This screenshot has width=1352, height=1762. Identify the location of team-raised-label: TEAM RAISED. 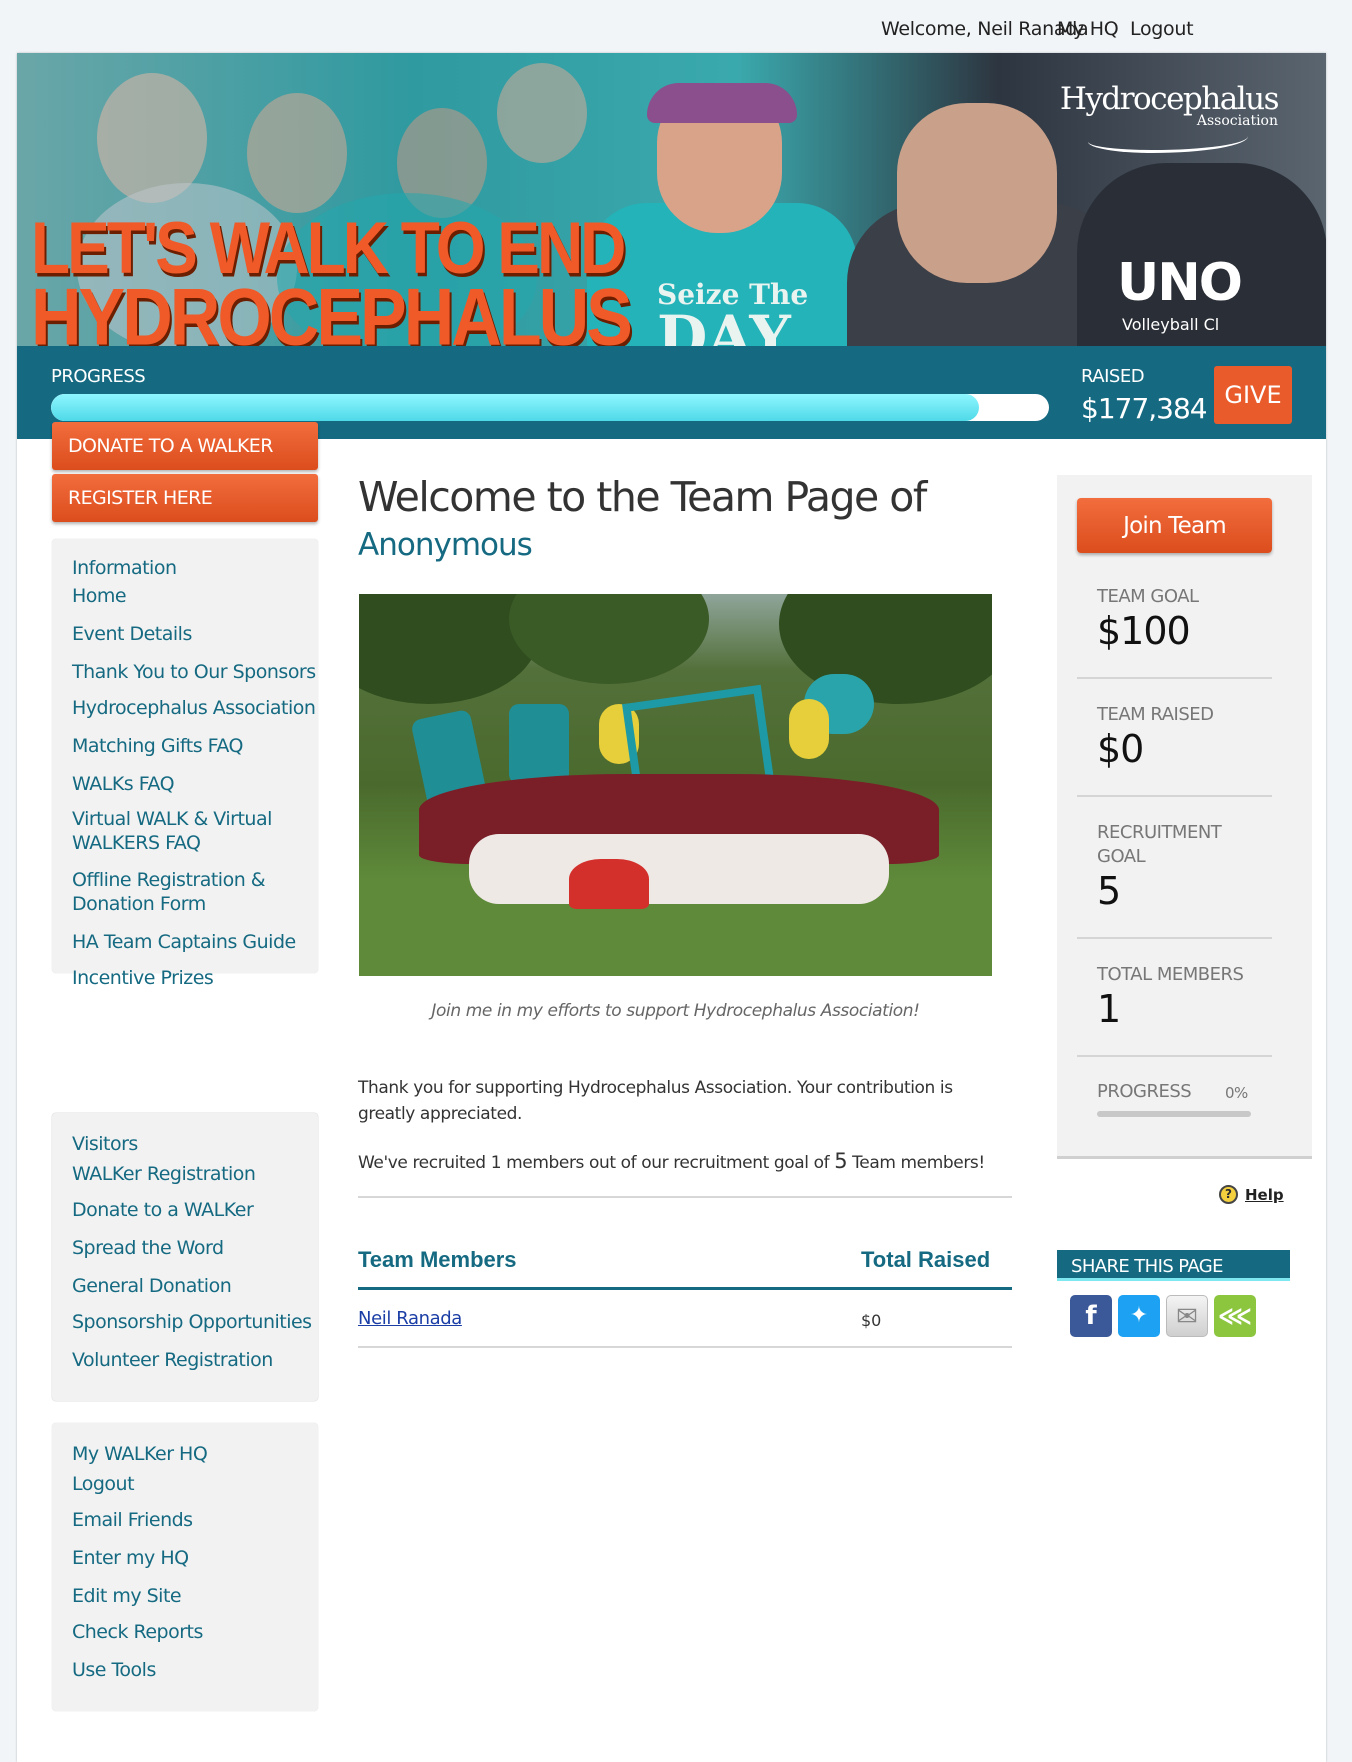
(1155, 714).